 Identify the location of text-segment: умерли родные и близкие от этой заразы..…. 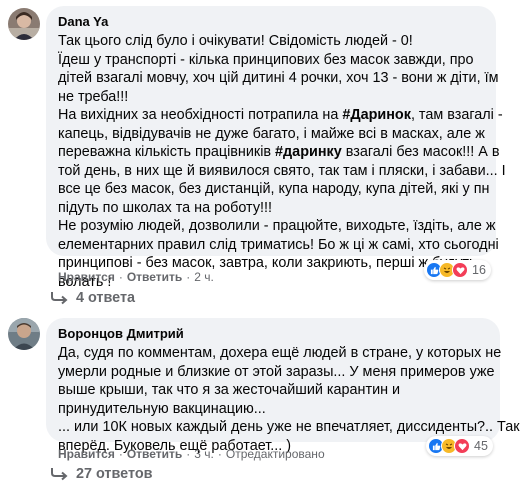
(276, 371).